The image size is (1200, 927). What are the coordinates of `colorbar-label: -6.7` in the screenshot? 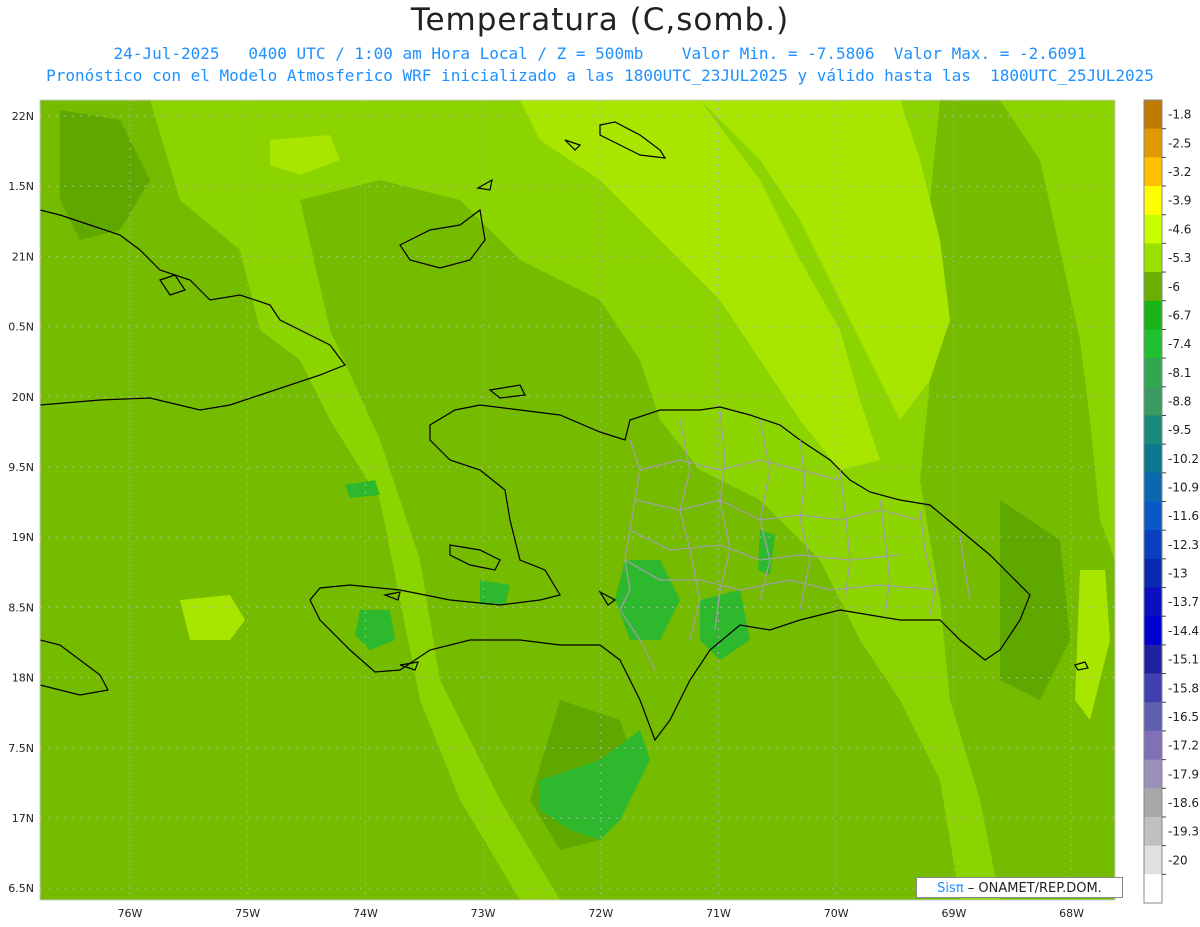 It's located at (1179, 315).